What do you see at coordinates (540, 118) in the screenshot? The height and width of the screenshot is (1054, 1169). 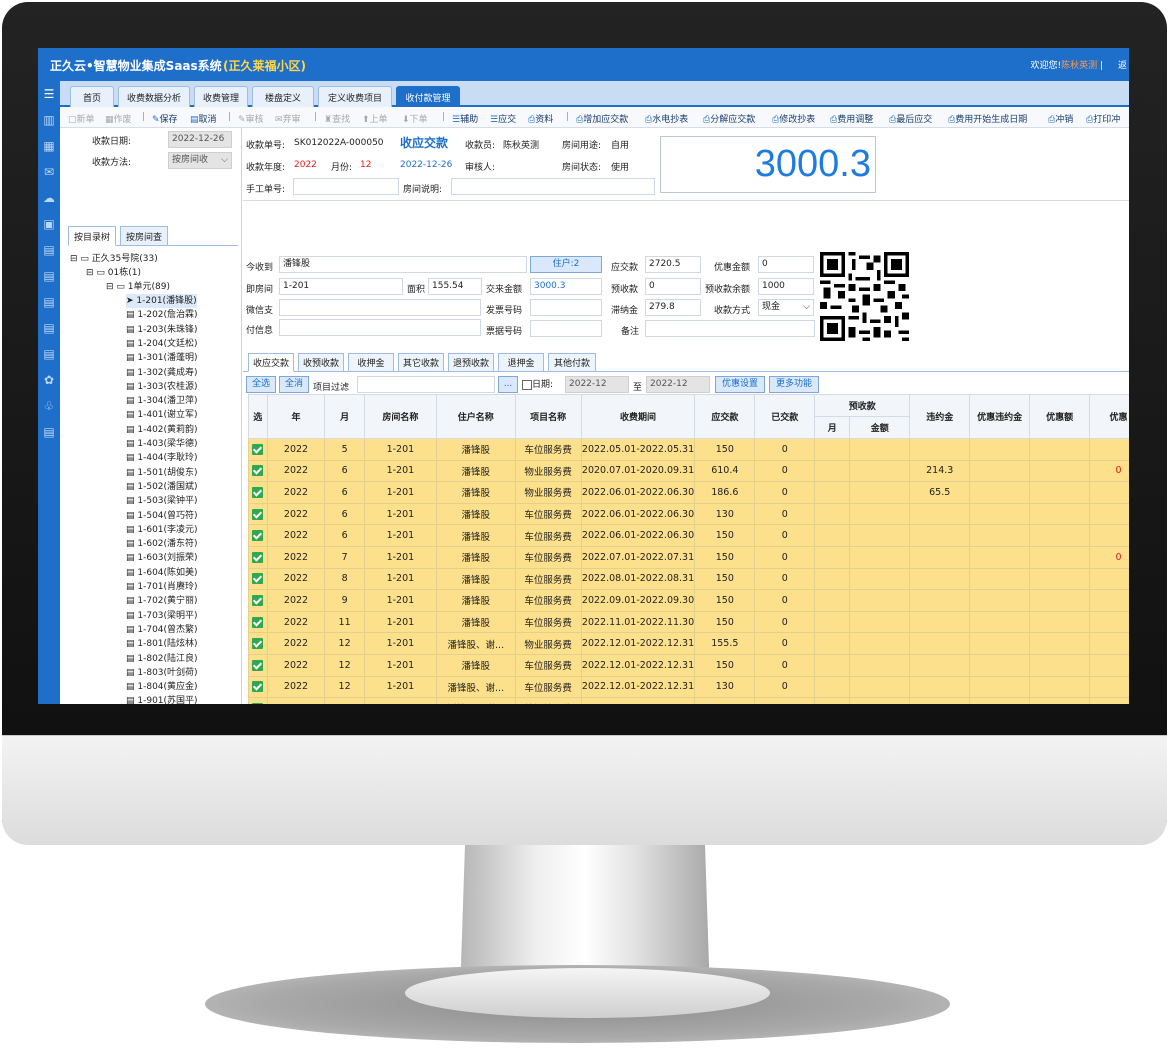 I see `info-button: ⎙资料` at bounding box center [540, 118].